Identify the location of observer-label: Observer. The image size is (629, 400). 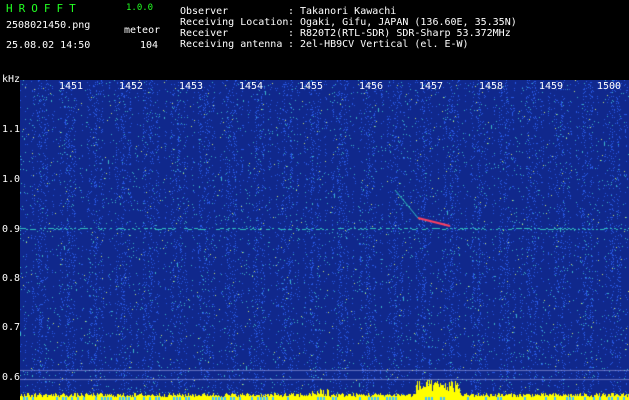
(204, 11).